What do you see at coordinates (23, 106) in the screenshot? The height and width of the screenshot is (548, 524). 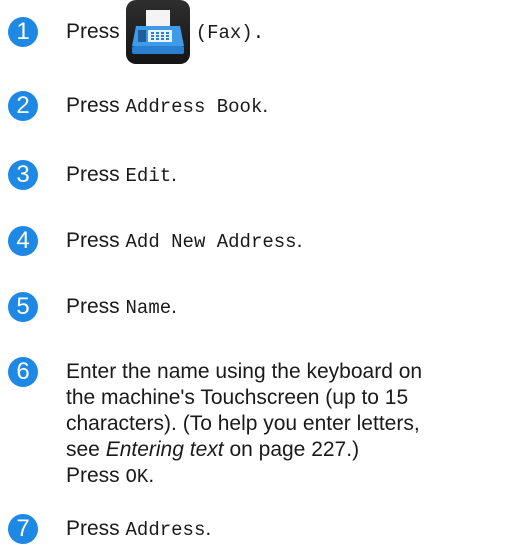 I see `step-number: 2` at bounding box center [23, 106].